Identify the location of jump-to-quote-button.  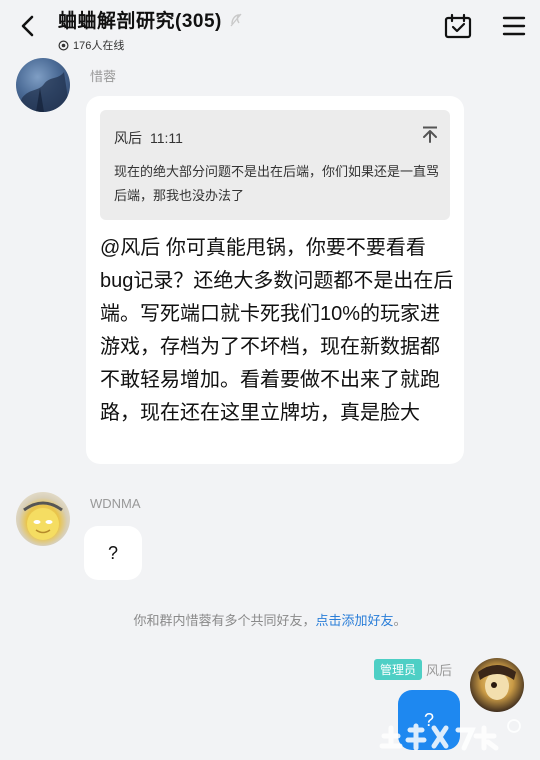
(430, 134).